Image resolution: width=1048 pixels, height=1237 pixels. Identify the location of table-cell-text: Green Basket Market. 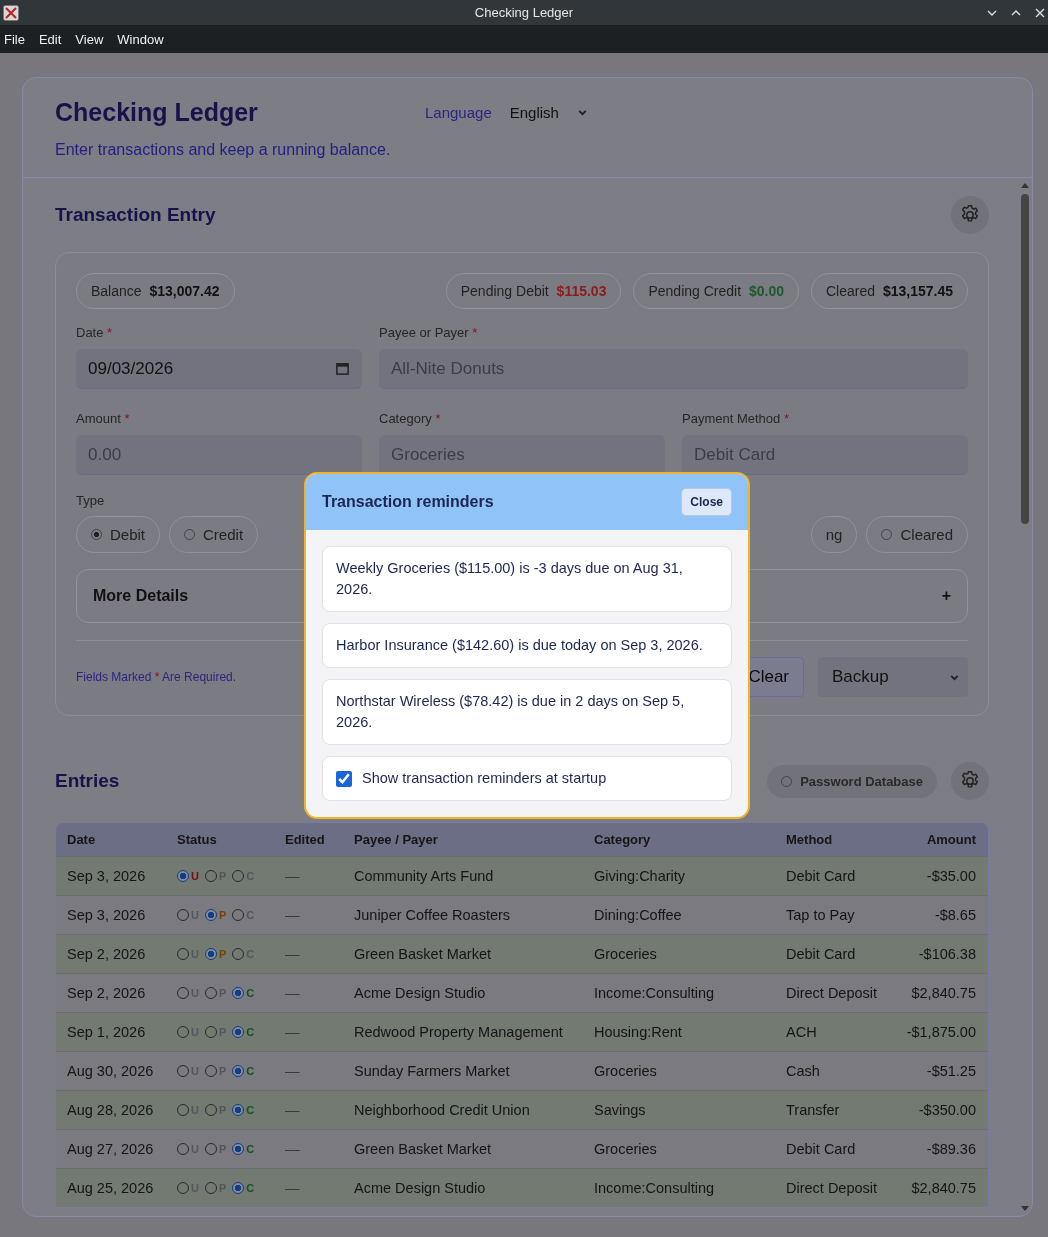
(422, 1149).